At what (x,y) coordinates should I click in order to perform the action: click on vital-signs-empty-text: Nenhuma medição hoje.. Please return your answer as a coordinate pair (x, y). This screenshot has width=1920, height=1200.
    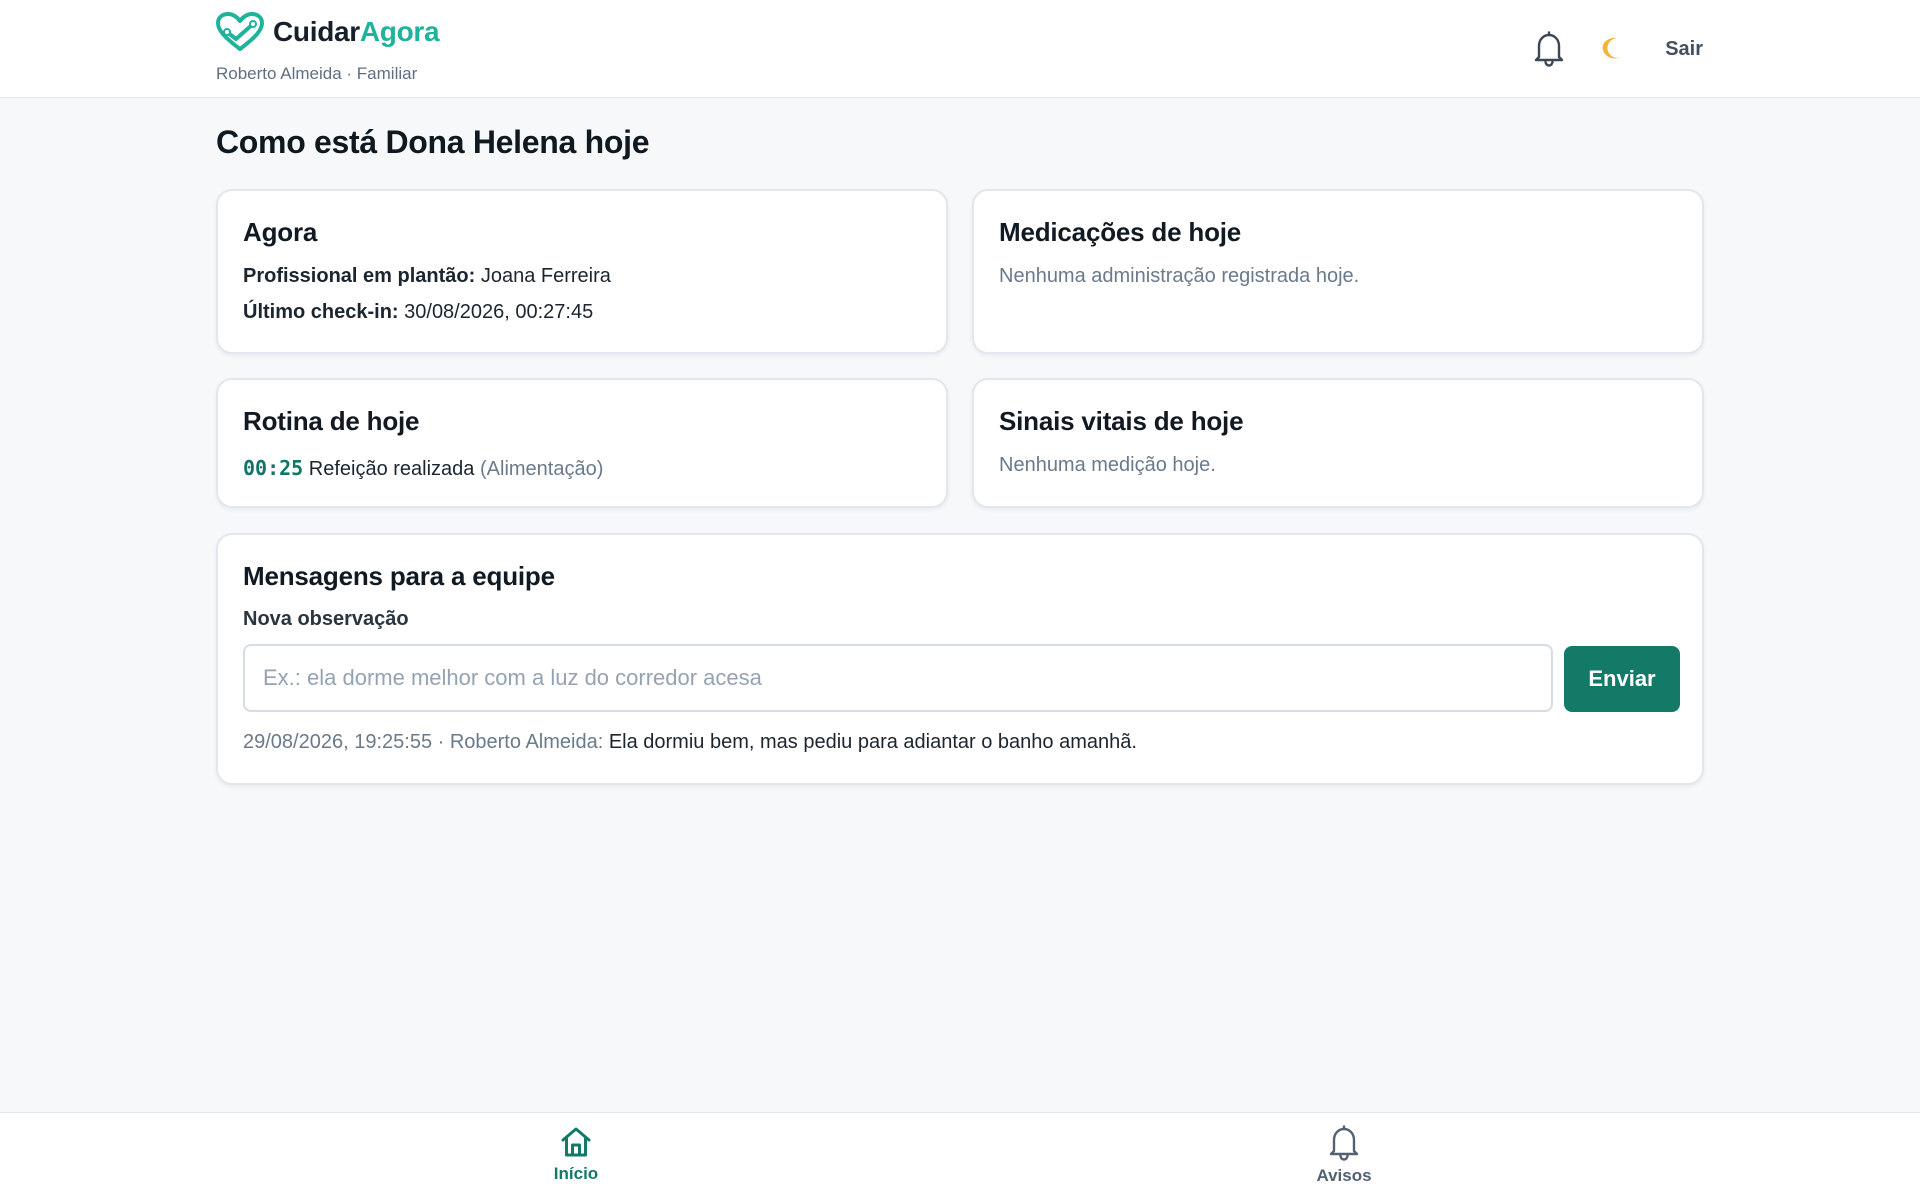
    Looking at the image, I should click on (1107, 465).